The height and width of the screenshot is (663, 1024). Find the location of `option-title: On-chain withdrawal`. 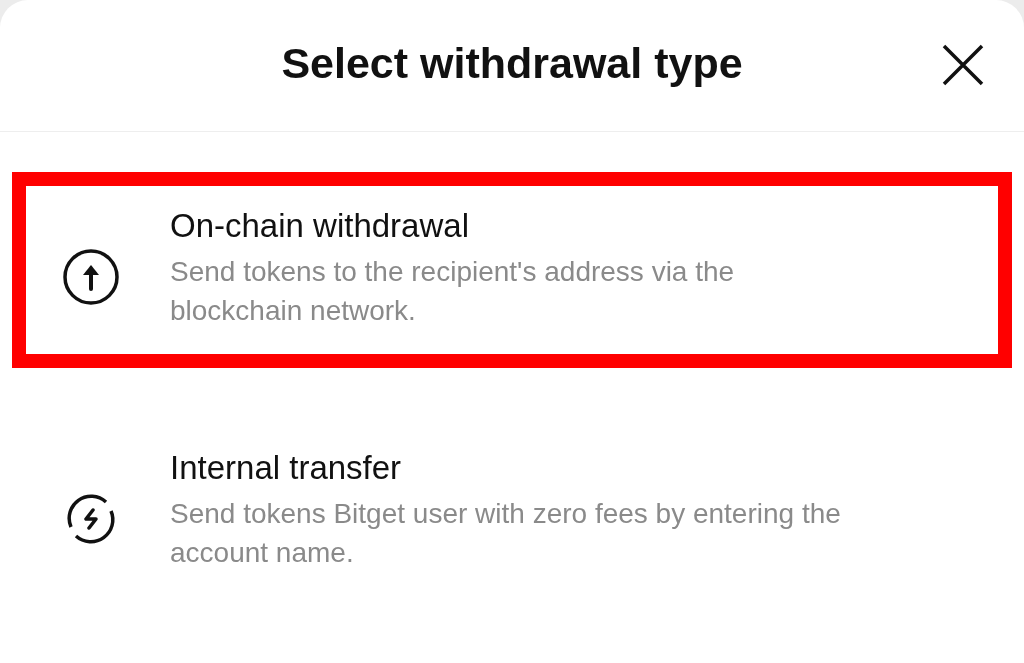

option-title: On-chain withdrawal is located at coordinates (320, 226).